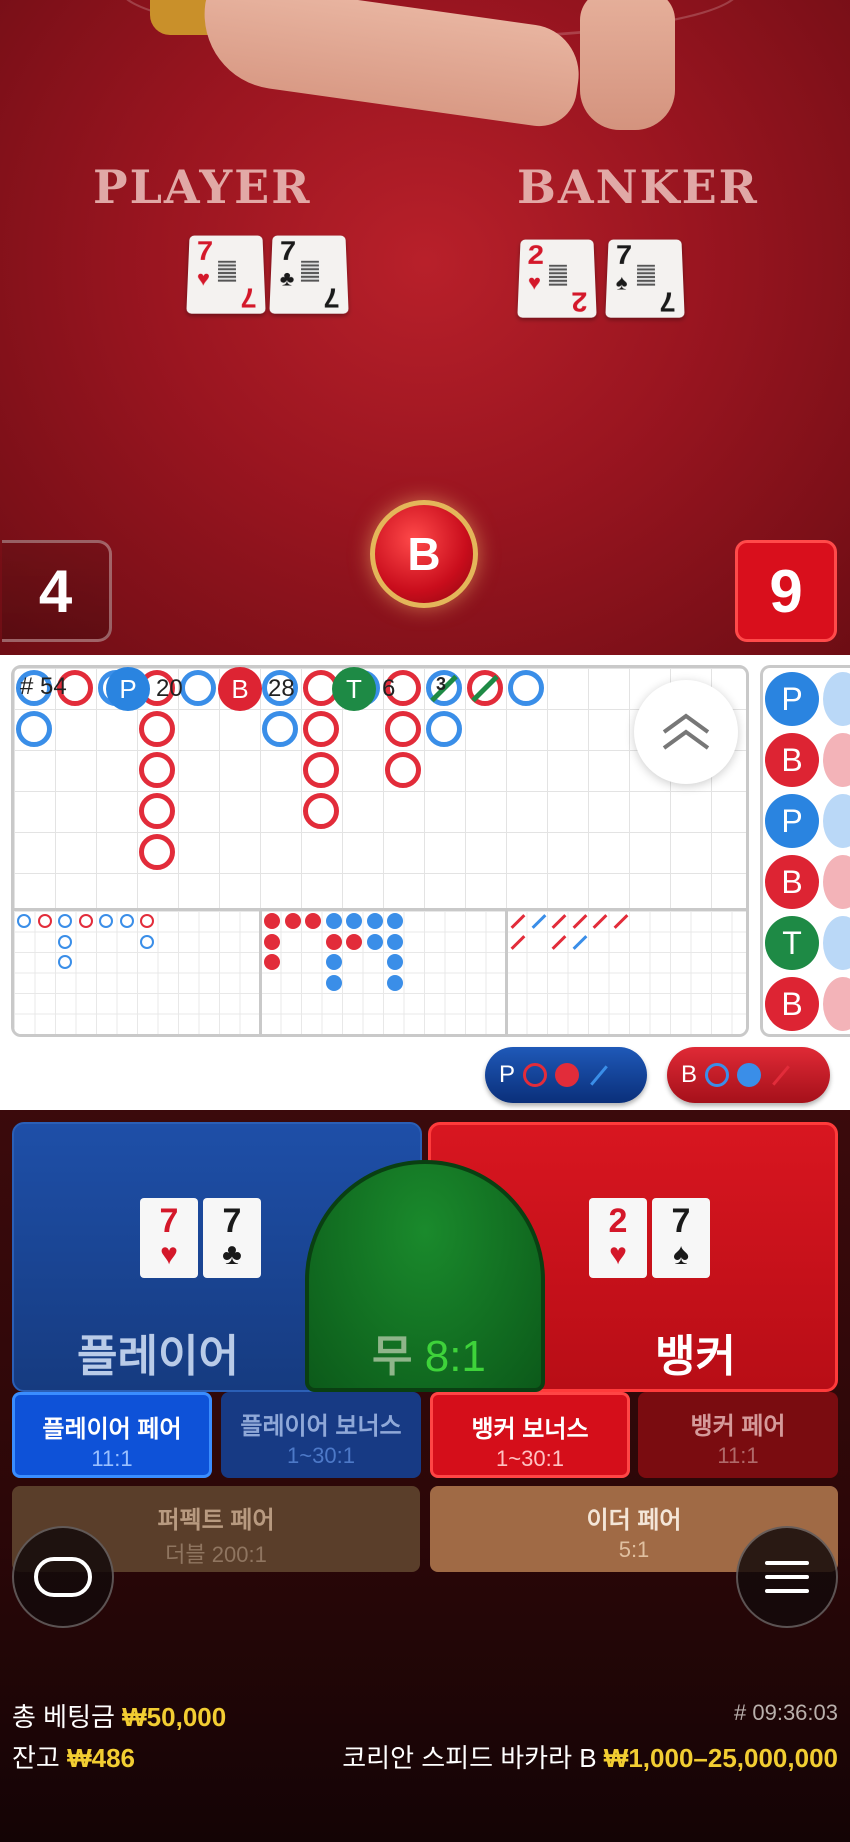  I want to click on total-bet-value: ₩50,000, so click(174, 1717).